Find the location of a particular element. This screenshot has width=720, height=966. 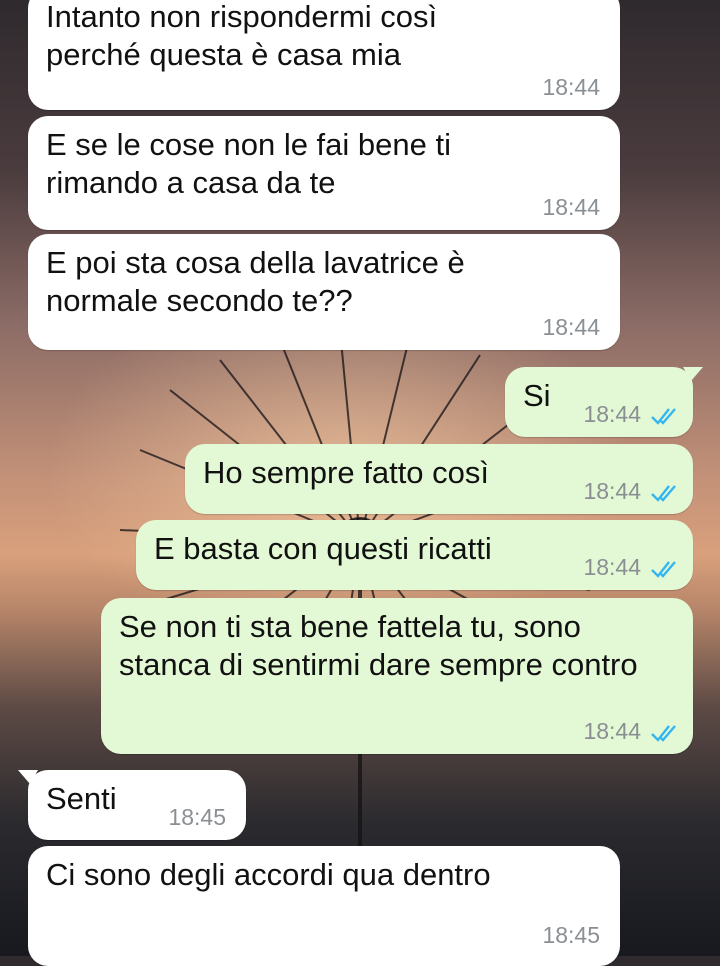

message-bubble-outgoing: E basta con questi ricatti 18:44 is located at coordinates (414, 555).